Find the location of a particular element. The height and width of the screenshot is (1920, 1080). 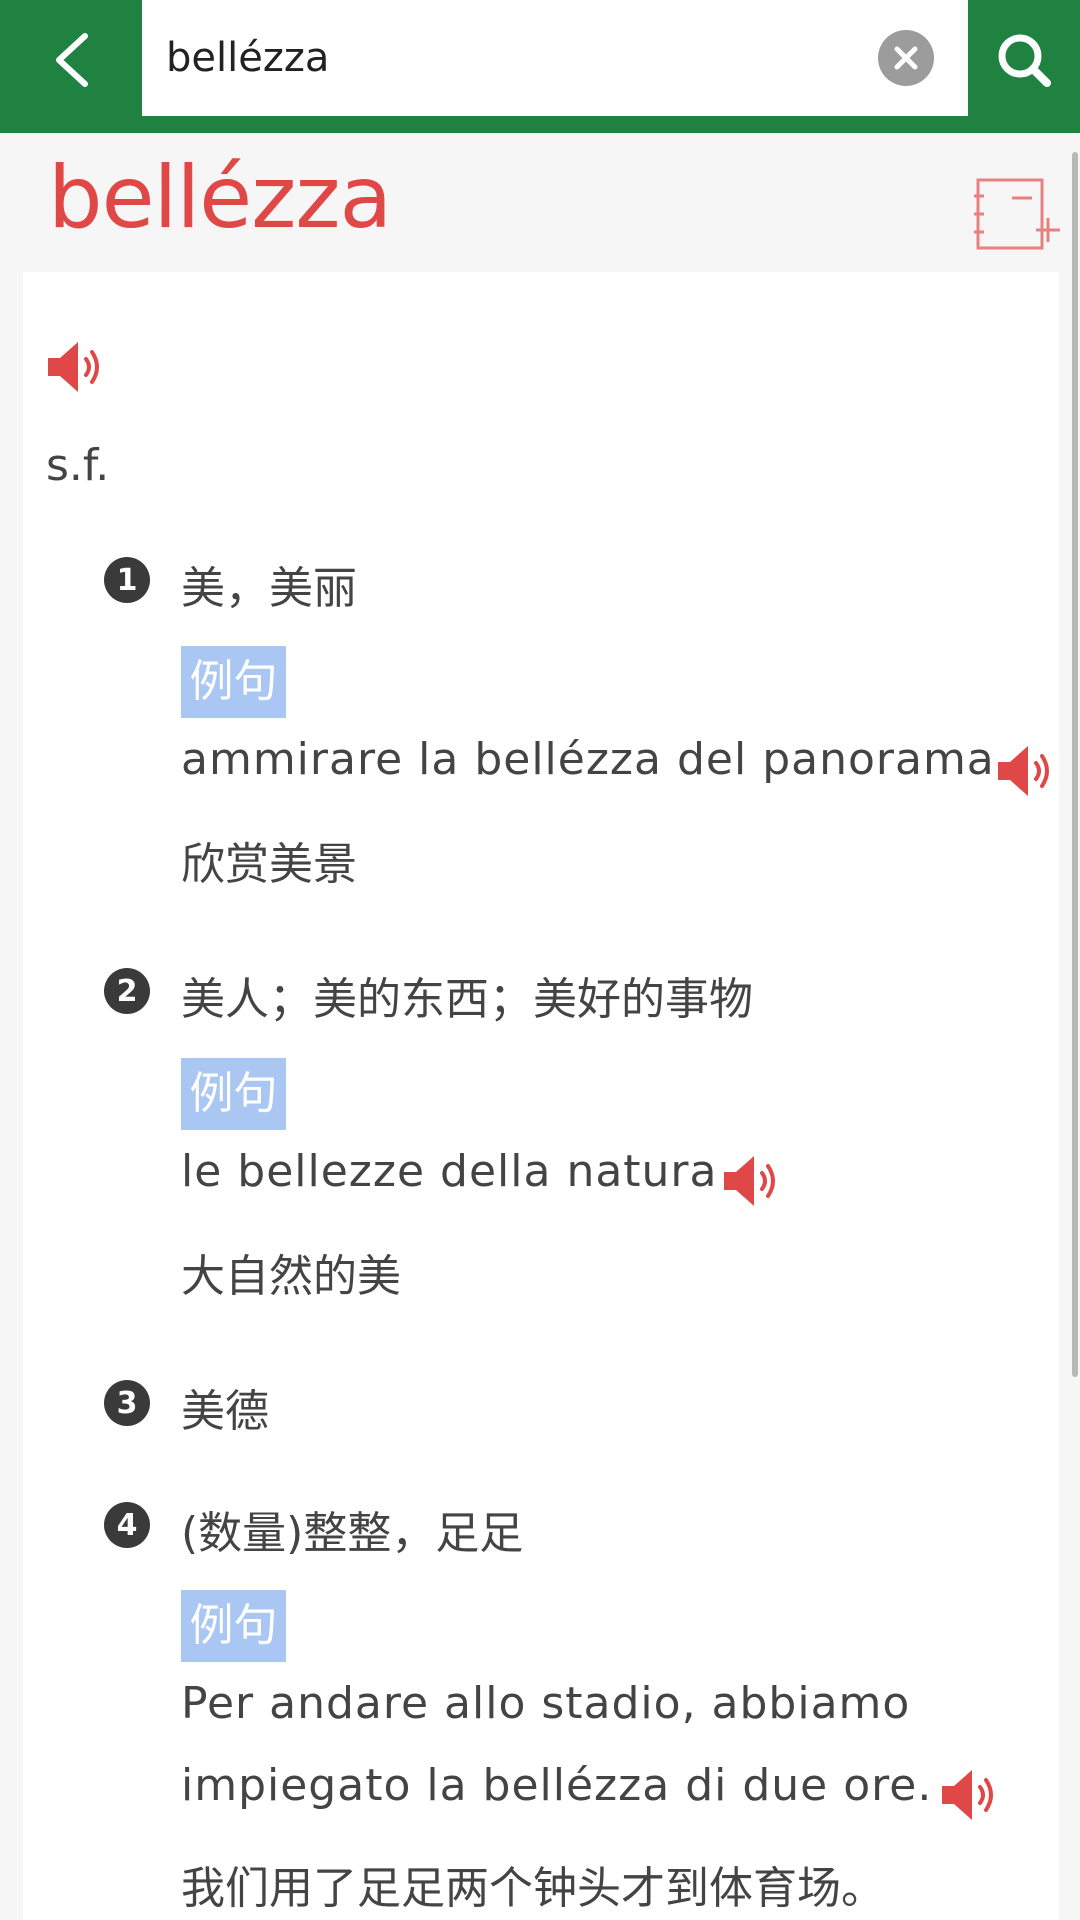

search-input: bellézza is located at coordinates (555, 58).